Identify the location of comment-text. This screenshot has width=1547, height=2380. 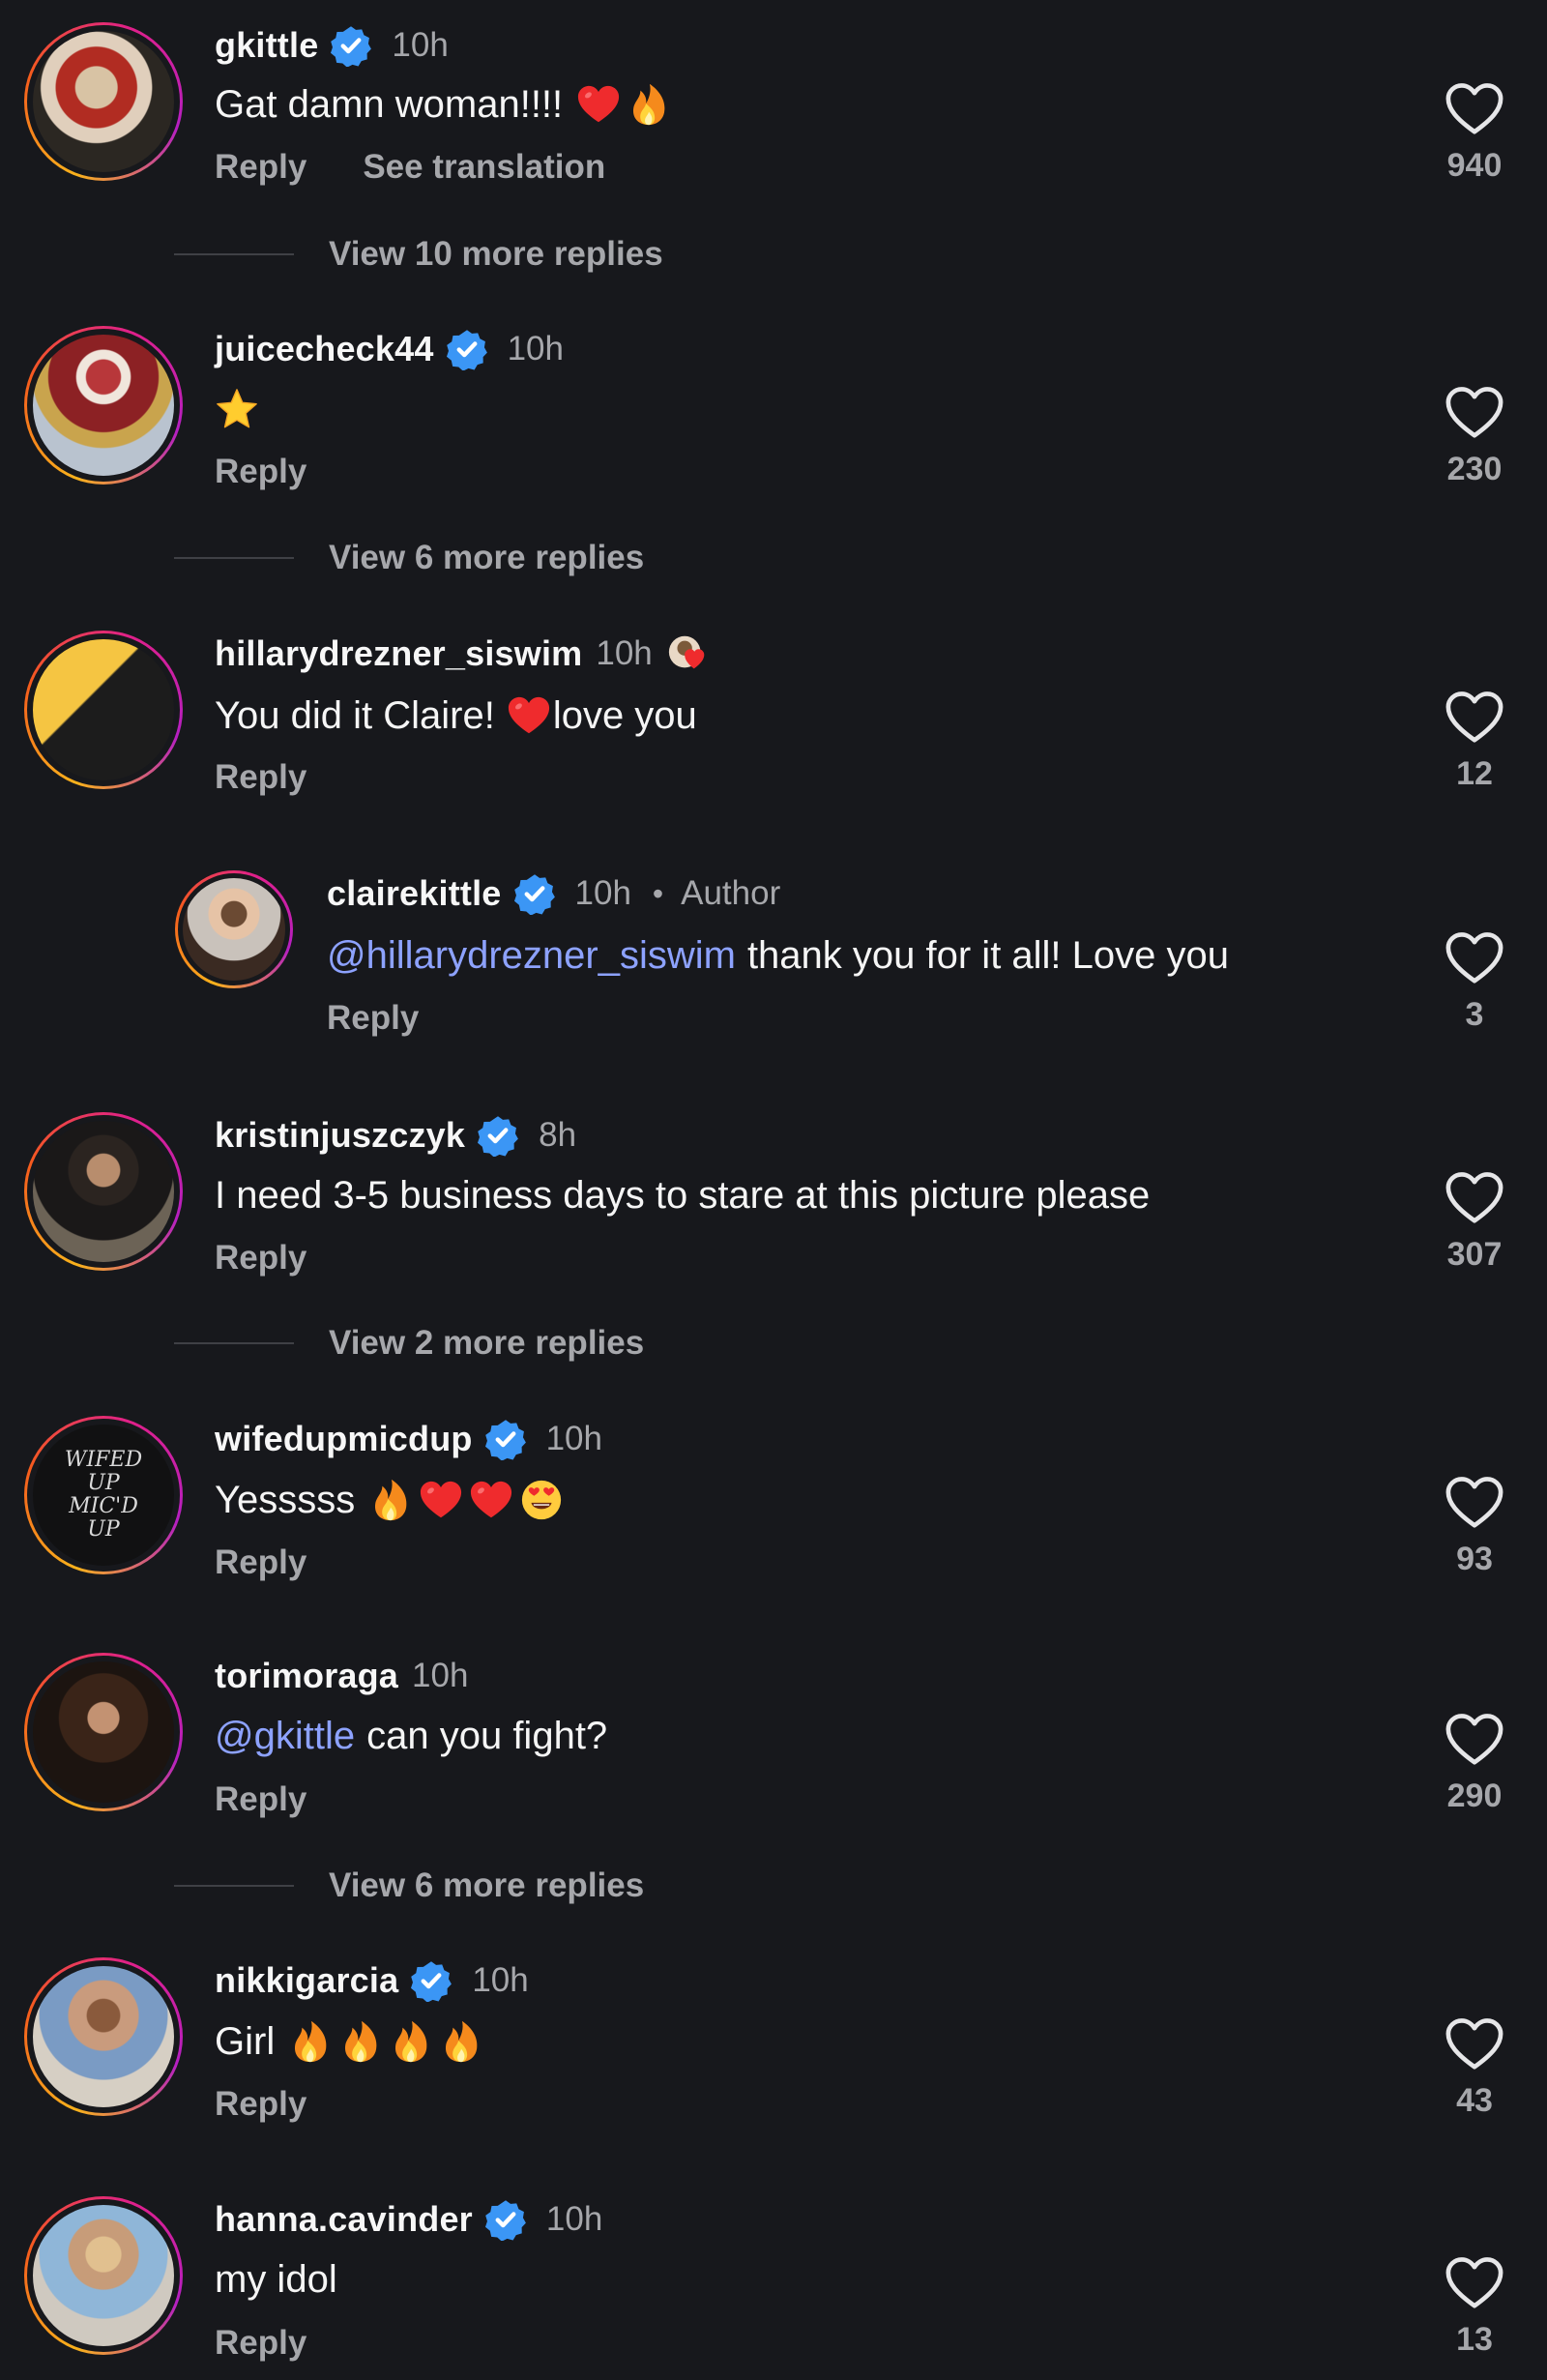
(237, 409).